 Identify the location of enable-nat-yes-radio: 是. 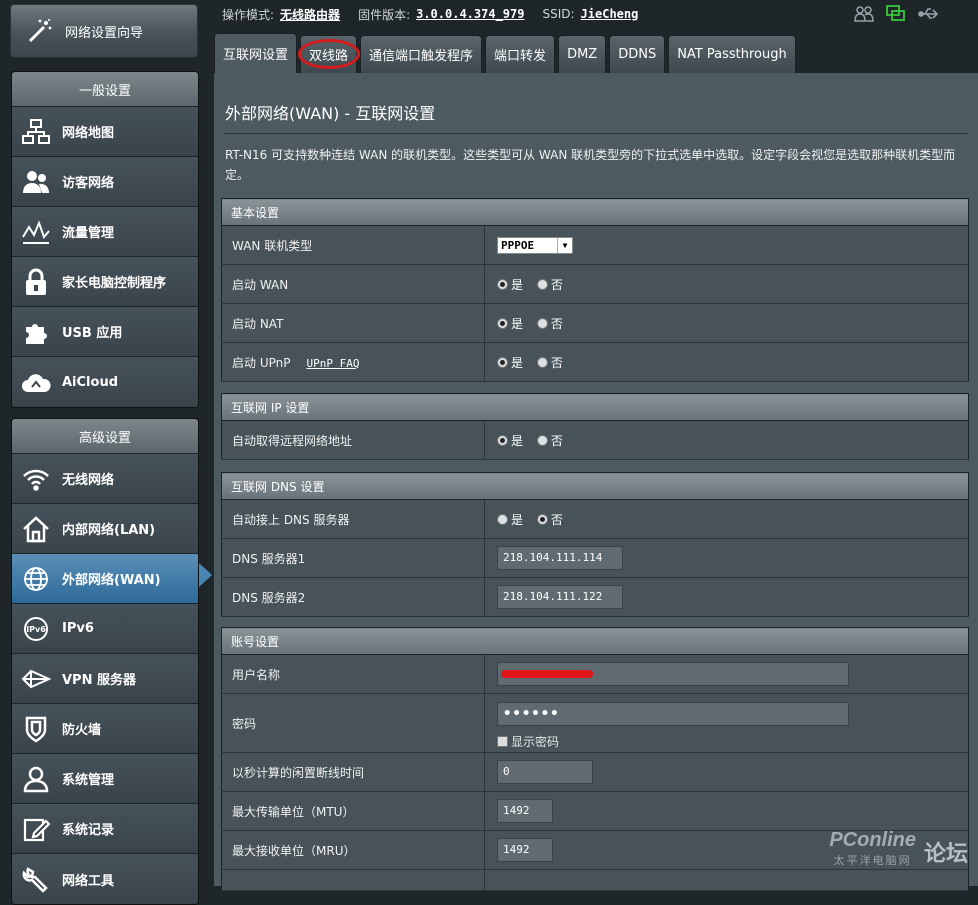
(510, 323).